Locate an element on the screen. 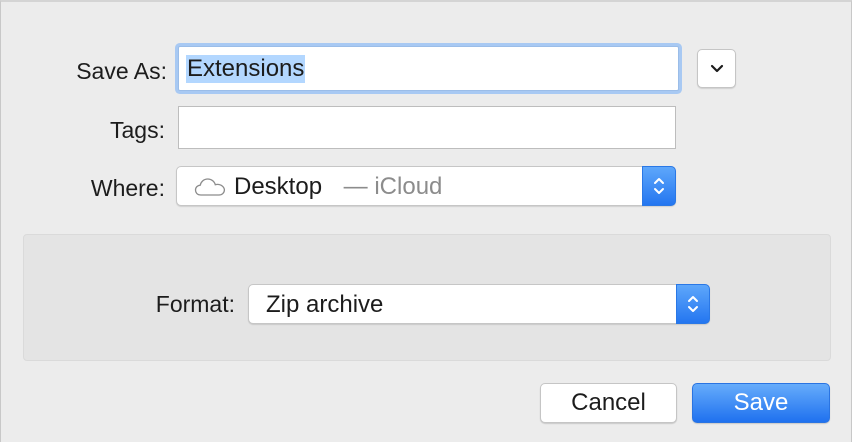 The height and width of the screenshot is (442, 852). where-label: Where: is located at coordinates (127, 188).